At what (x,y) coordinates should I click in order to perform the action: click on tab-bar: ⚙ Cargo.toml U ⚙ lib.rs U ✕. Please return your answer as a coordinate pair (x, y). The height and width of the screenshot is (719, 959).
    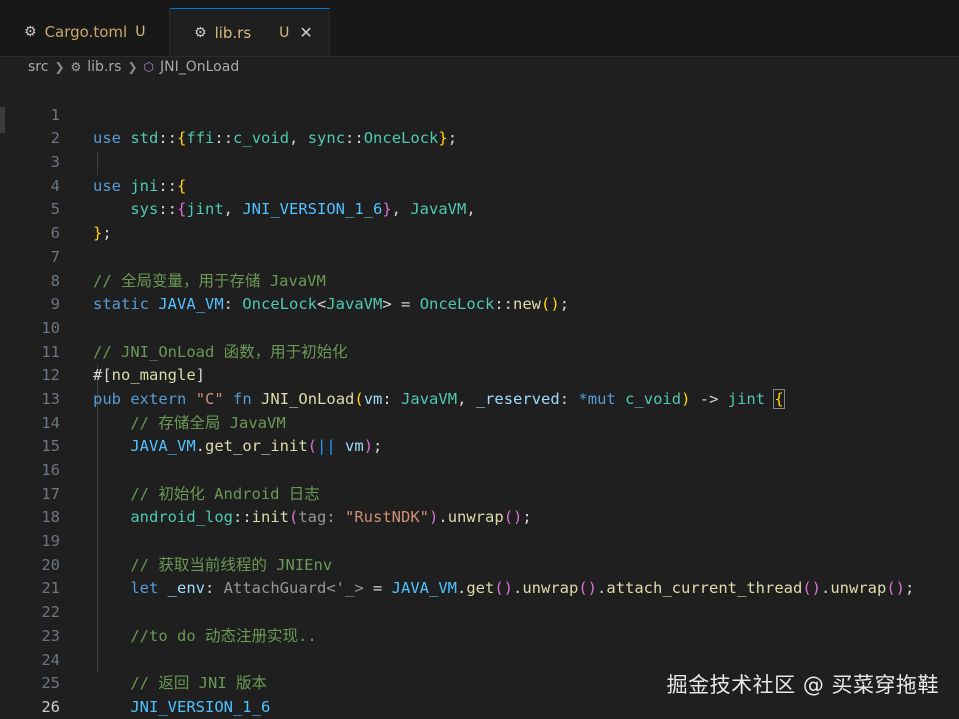
    Looking at the image, I should click on (479, 28).